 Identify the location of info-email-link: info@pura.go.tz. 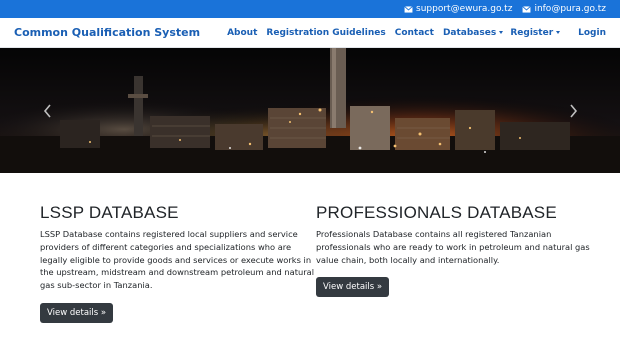
(564, 9).